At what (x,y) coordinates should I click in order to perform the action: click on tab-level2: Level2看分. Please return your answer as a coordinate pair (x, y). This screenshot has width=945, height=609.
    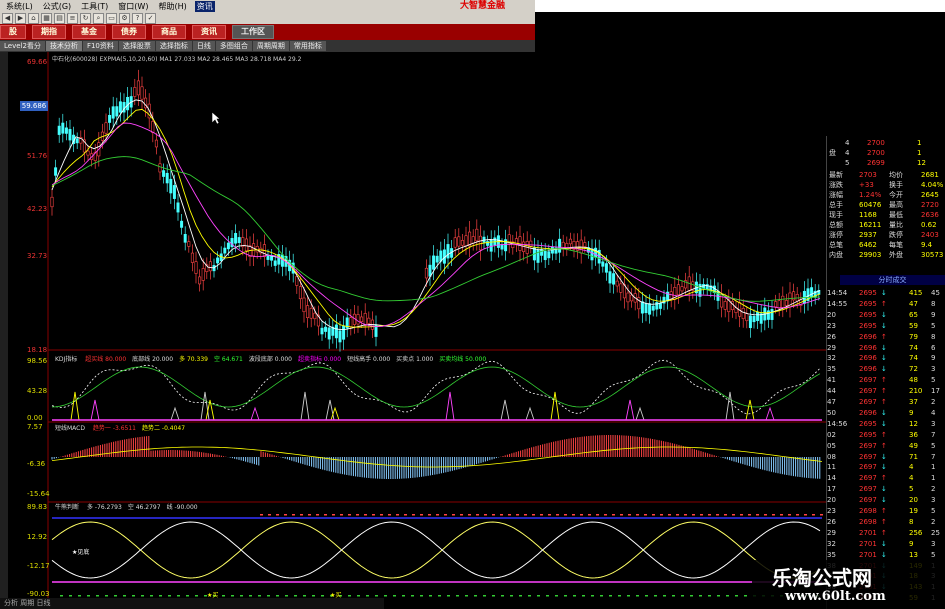
    Looking at the image, I should click on (22, 46).